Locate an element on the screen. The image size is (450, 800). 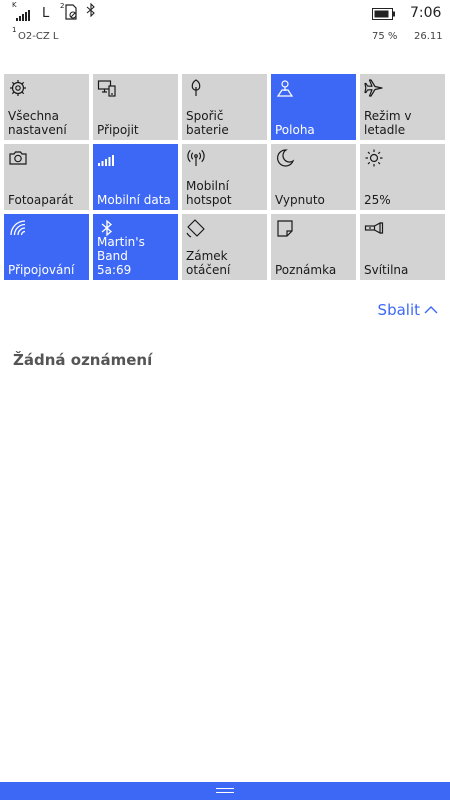
chevron-up-icon is located at coordinates (431, 310).